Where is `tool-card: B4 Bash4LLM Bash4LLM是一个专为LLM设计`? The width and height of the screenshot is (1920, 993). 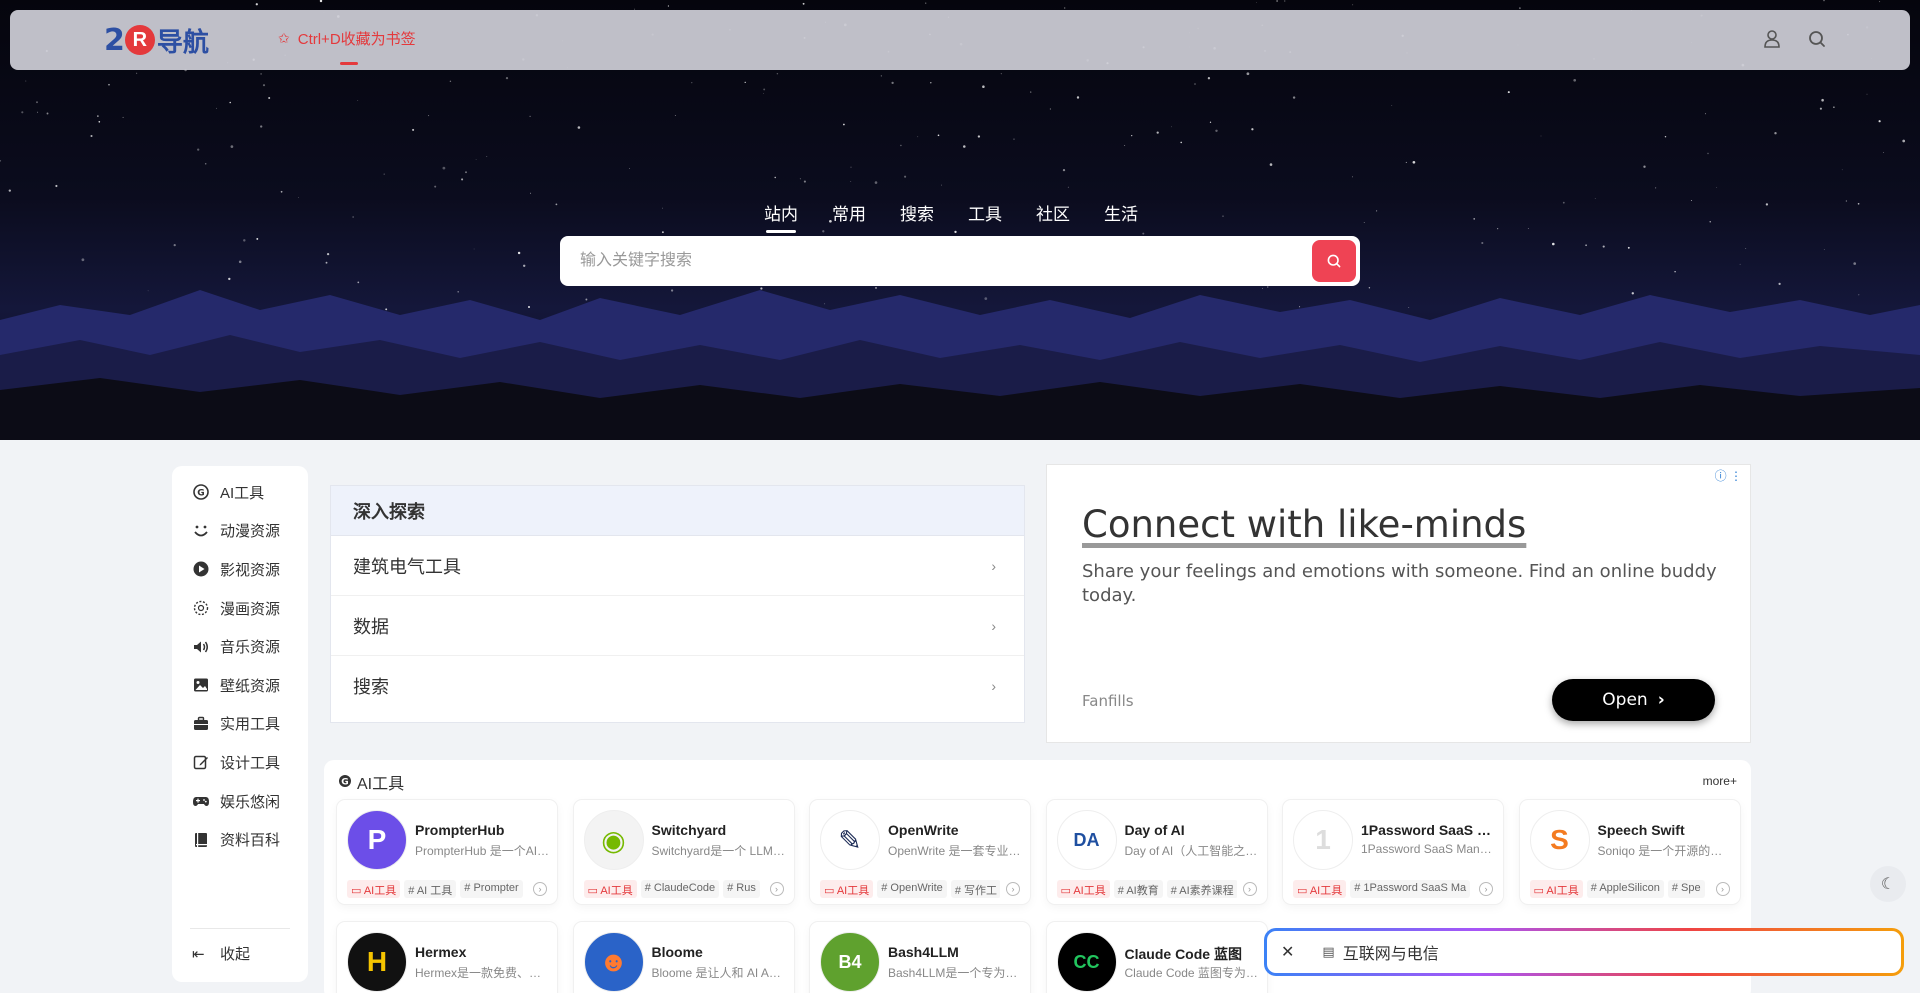
tool-card: B4 Bash4LLM Bash4LLM是一个专为LLM设计 is located at coordinates (920, 957).